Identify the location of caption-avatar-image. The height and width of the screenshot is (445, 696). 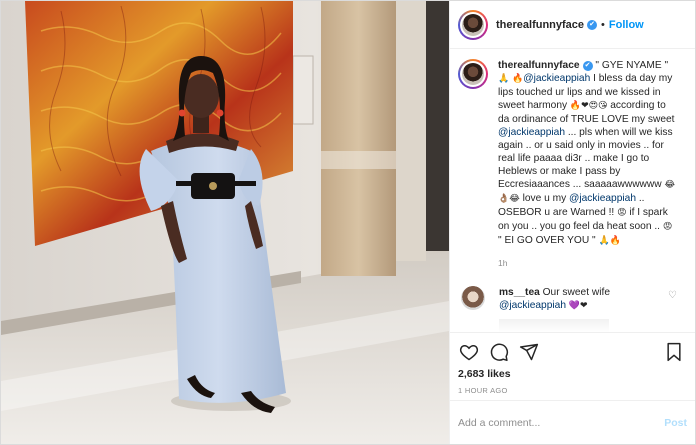
(473, 74).